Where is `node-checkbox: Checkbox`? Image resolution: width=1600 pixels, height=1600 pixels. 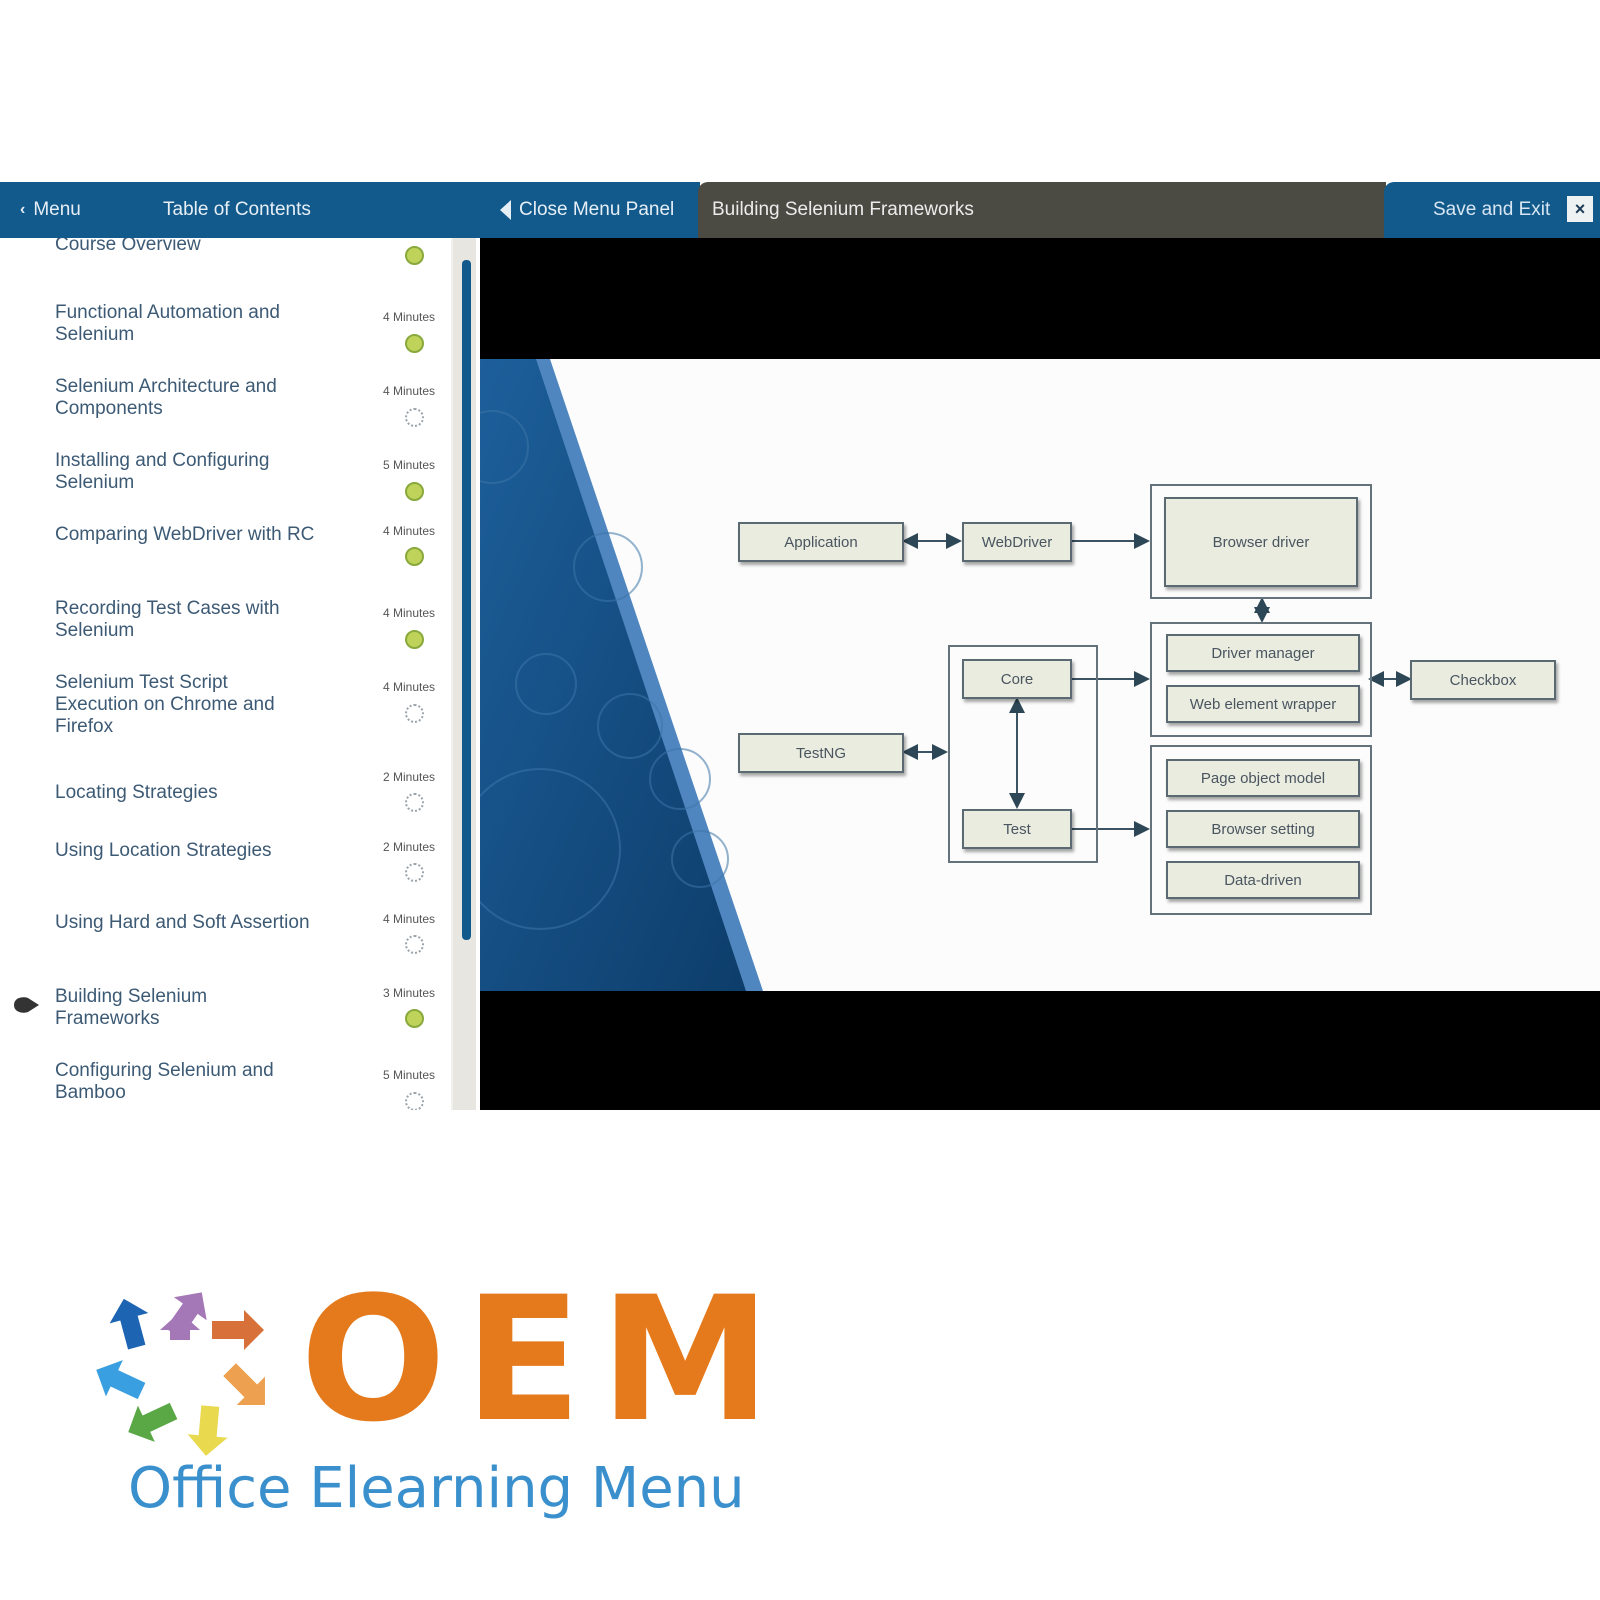 node-checkbox: Checkbox is located at coordinates (1483, 680).